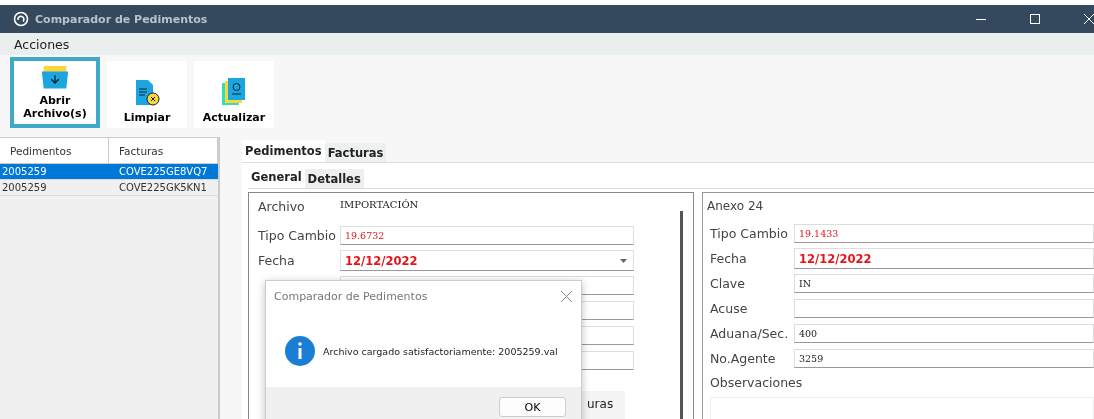 The image size is (1094, 419). Describe the element at coordinates (743, 358) in the screenshot. I see `field-label: No.Agente` at that location.